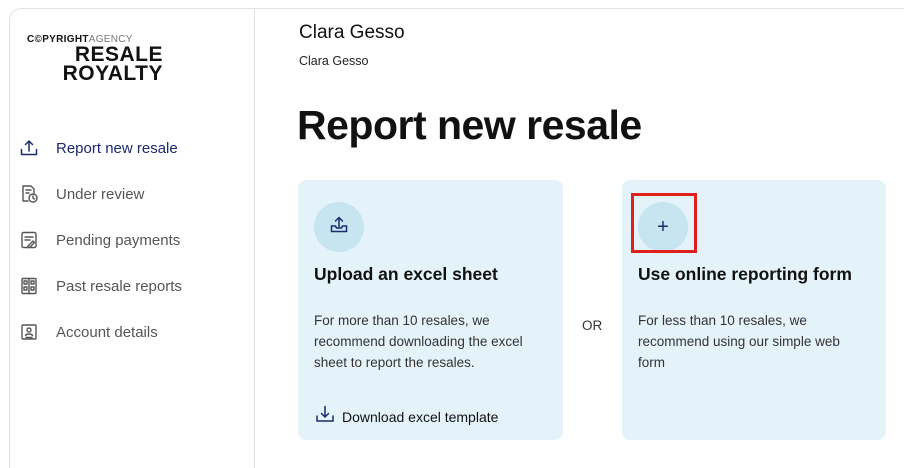 The height and width of the screenshot is (468, 904). I want to click on plus-icon-circle: +, so click(663, 227).